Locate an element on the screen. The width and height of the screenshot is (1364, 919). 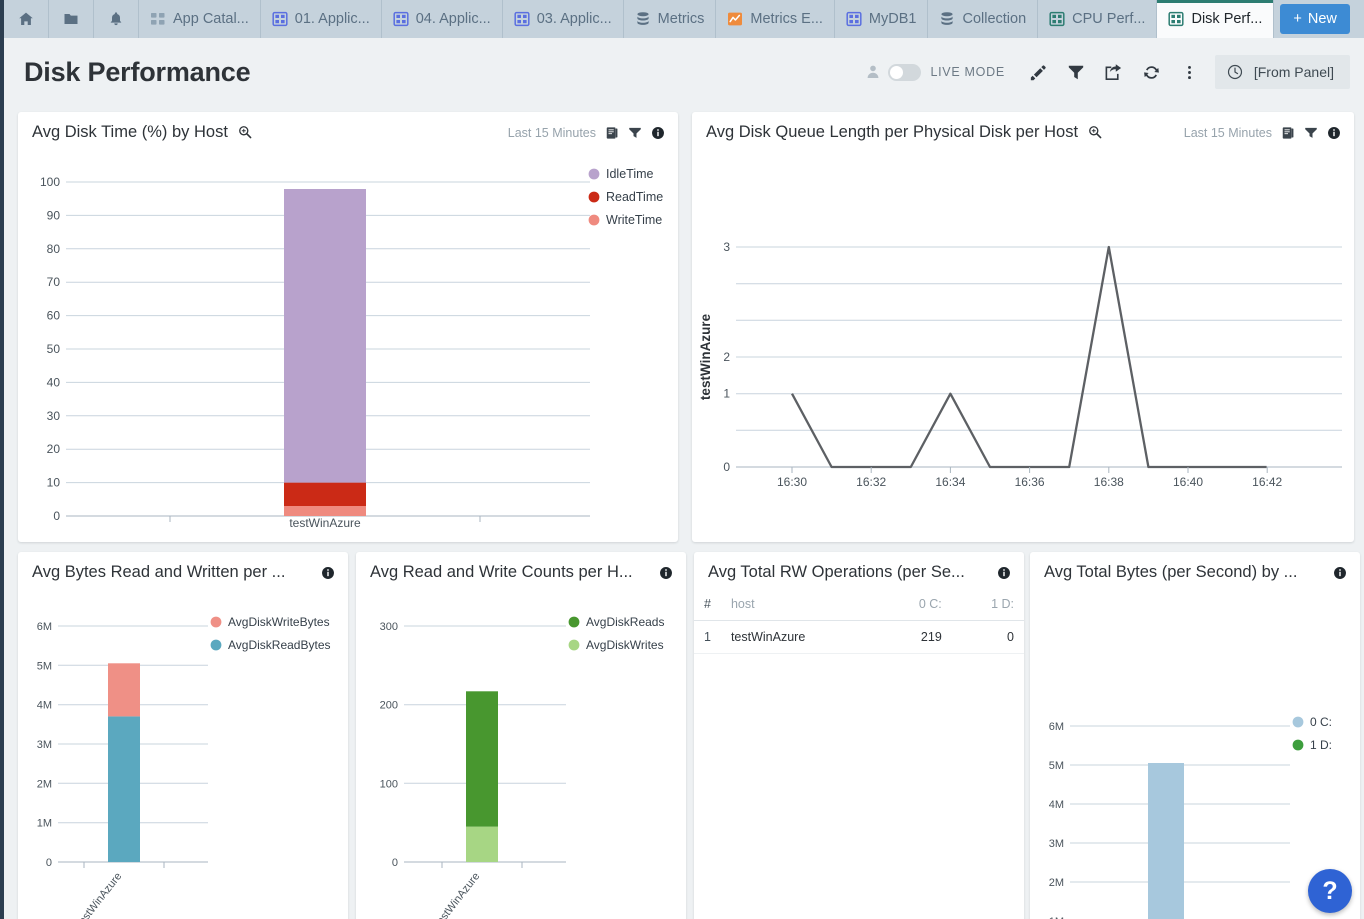
refresh-button is located at coordinates (1152, 72).